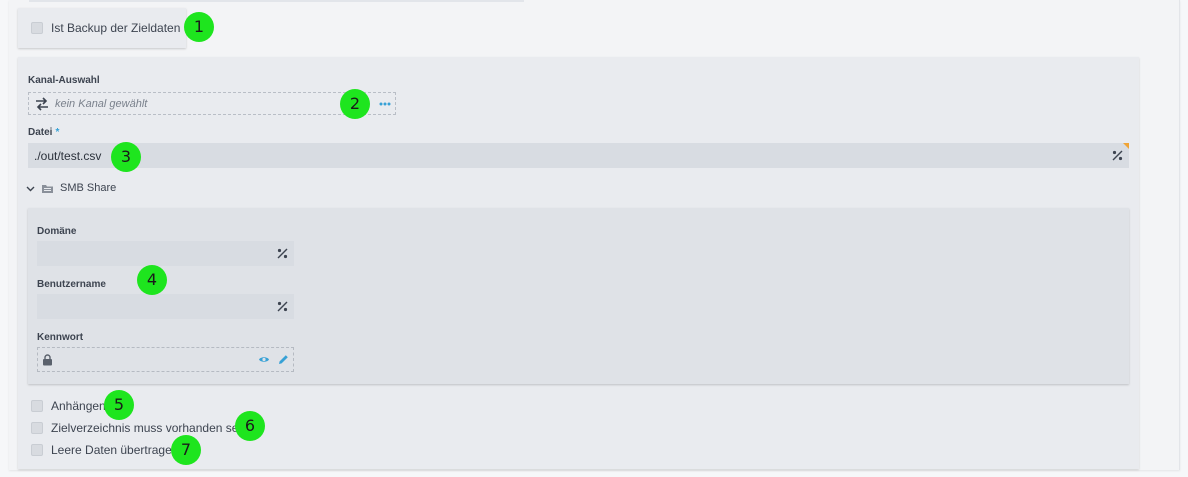 This screenshot has height=477, width=1188. I want to click on channel-placeholder: kein Kanal gewählt, so click(101, 103).